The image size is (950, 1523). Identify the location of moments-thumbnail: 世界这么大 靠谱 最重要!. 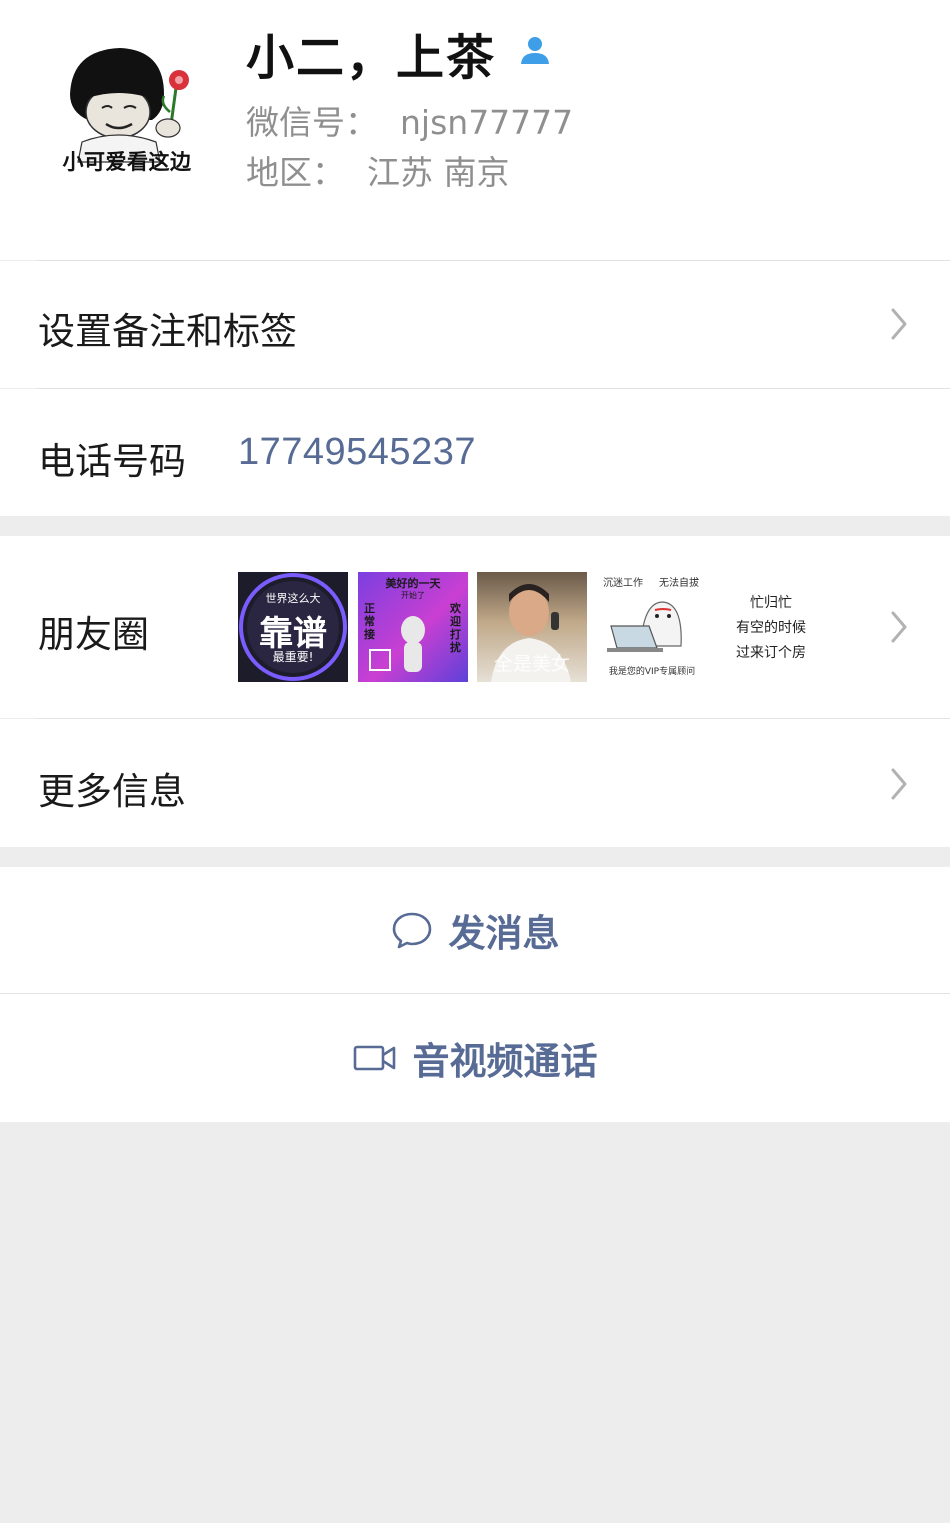
(293, 627).